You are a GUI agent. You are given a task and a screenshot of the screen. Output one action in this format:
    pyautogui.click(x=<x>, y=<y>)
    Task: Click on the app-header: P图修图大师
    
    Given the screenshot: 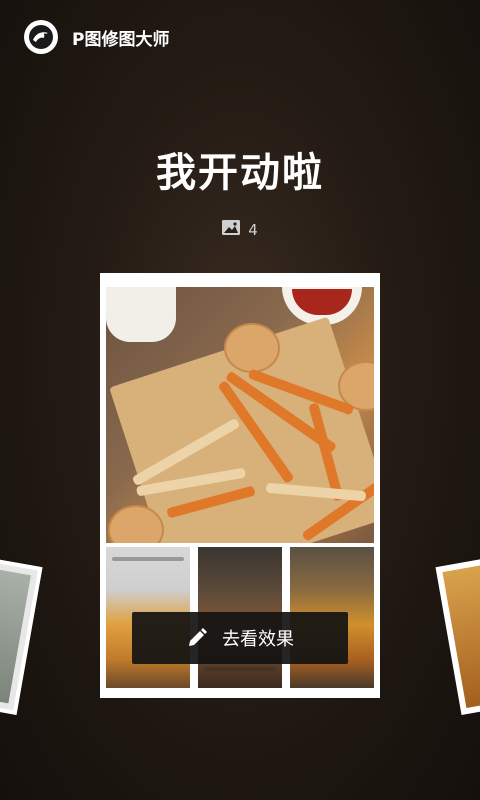 What is the action you would take?
    pyautogui.click(x=96, y=37)
    